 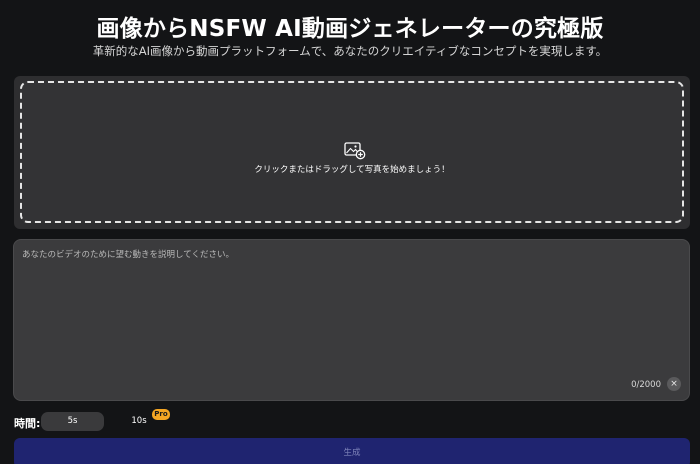 I want to click on duration-option-5s: 5s, so click(x=72, y=421).